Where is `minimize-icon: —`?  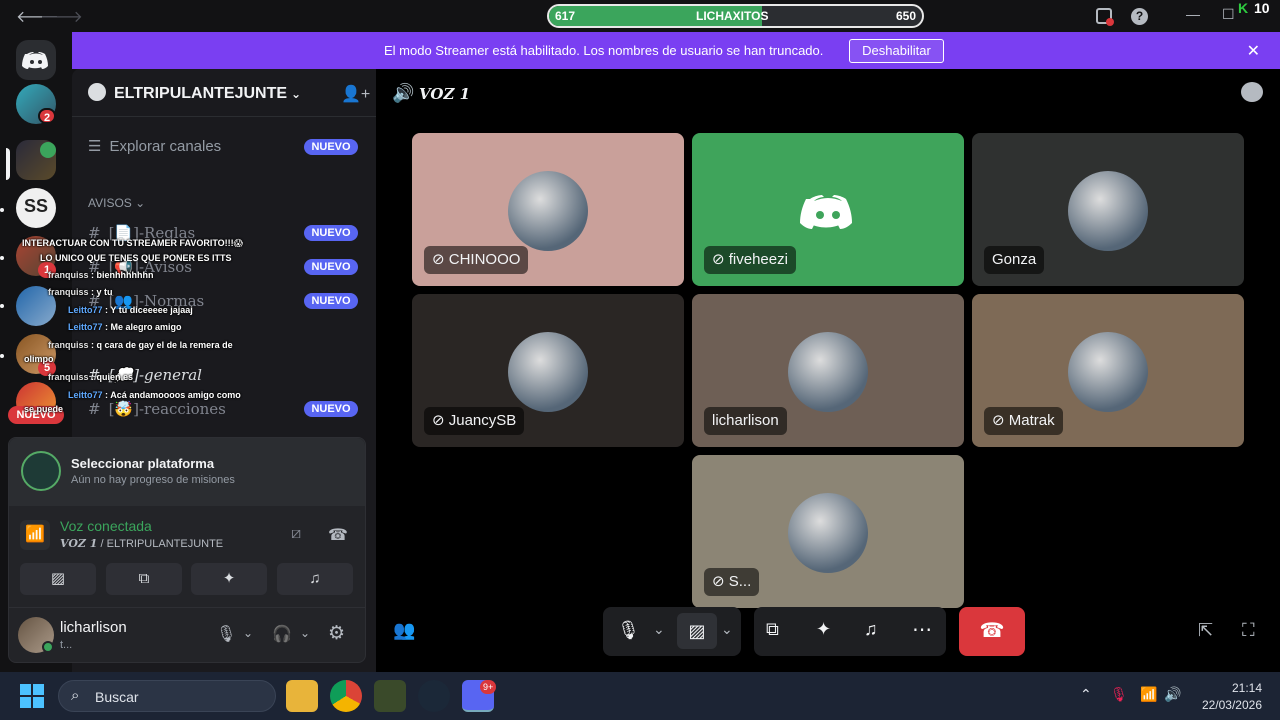
minimize-icon: — is located at coordinates (1193, 14).